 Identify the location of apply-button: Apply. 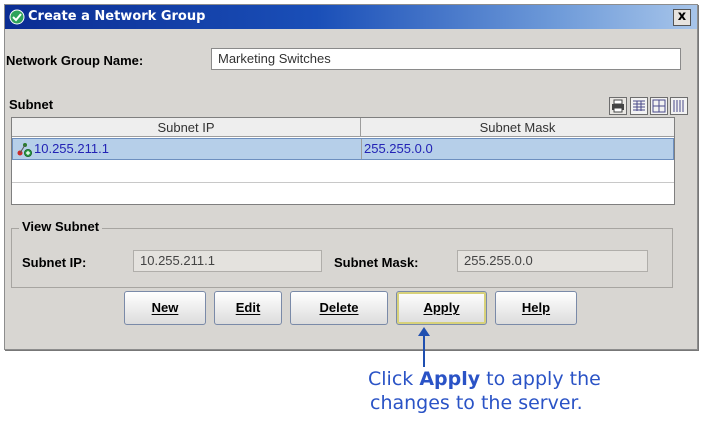
(441, 308).